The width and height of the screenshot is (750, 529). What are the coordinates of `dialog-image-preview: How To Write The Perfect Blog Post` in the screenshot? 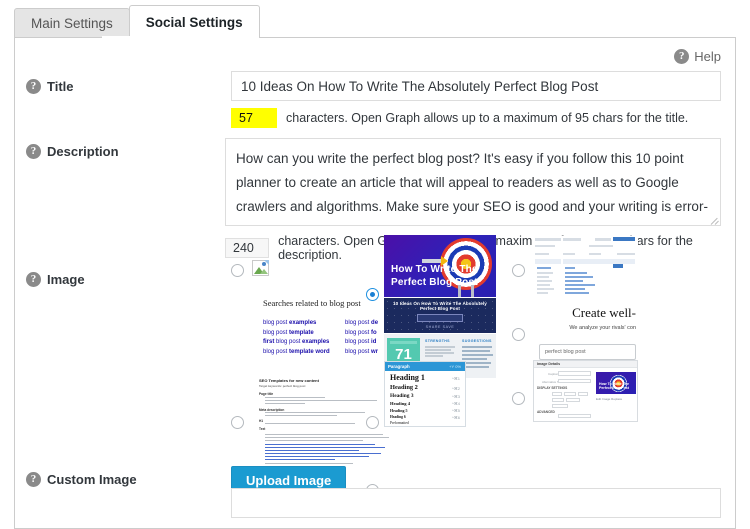 It's located at (616, 383).